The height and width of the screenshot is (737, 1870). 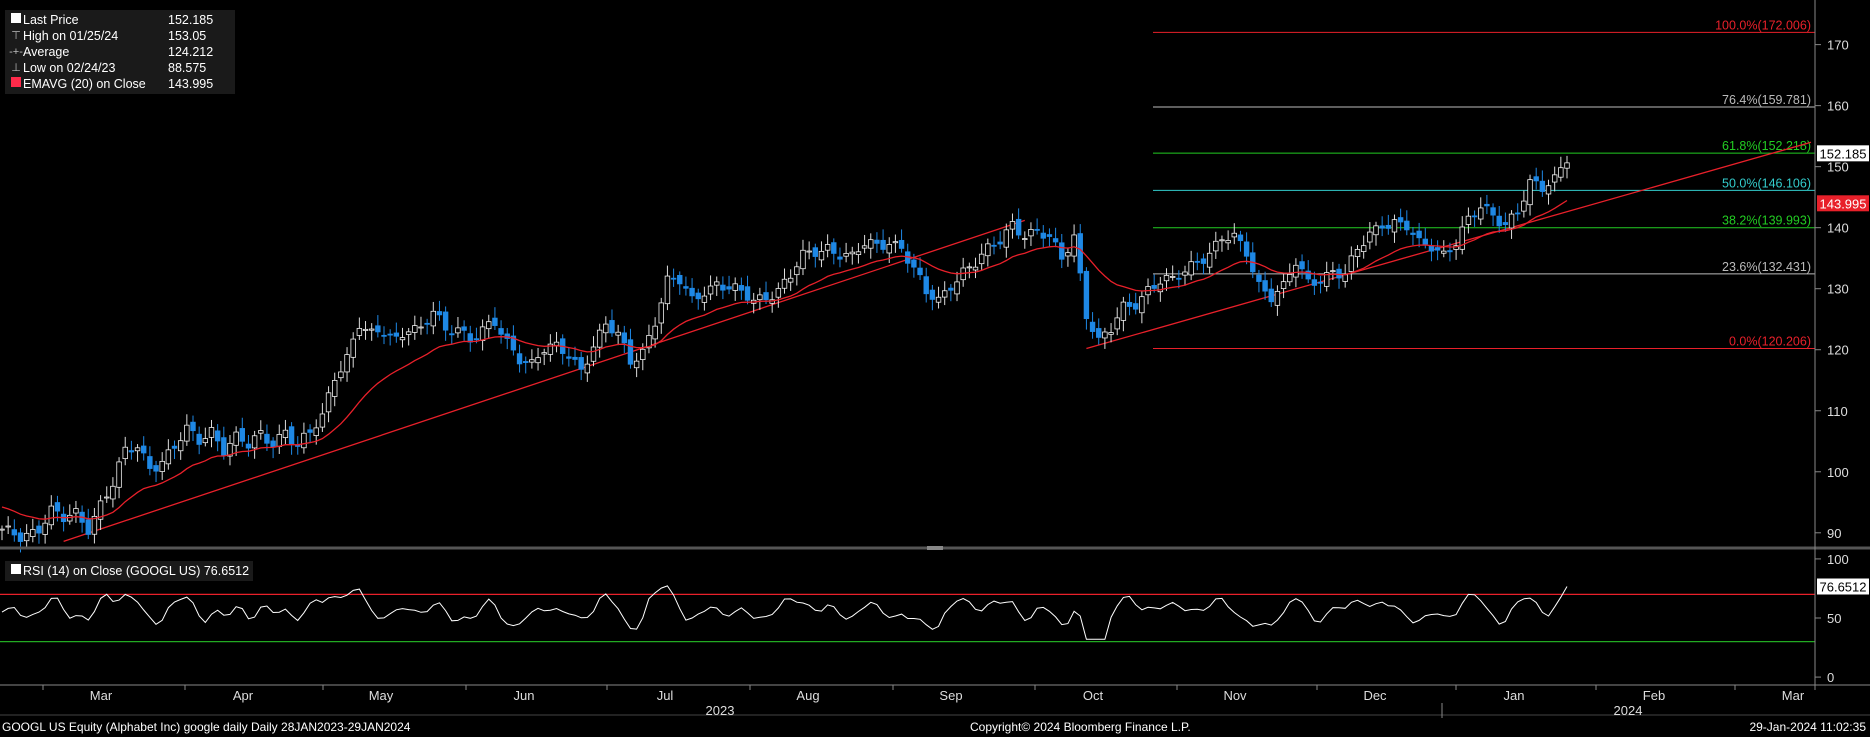 I want to click on fib-label: 0.0%(120.206), so click(x=1770, y=341).